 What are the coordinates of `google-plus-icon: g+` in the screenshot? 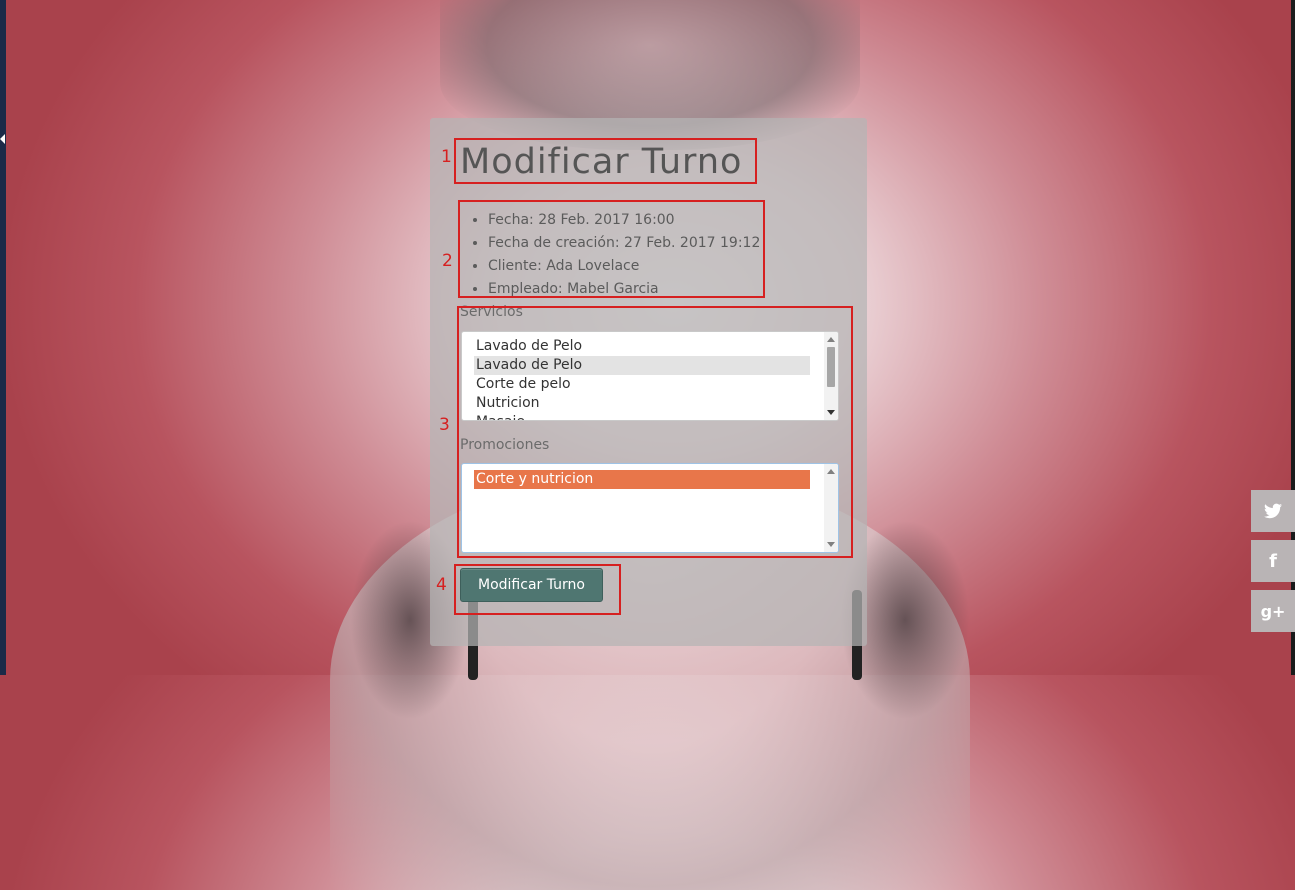 It's located at (1273, 611).